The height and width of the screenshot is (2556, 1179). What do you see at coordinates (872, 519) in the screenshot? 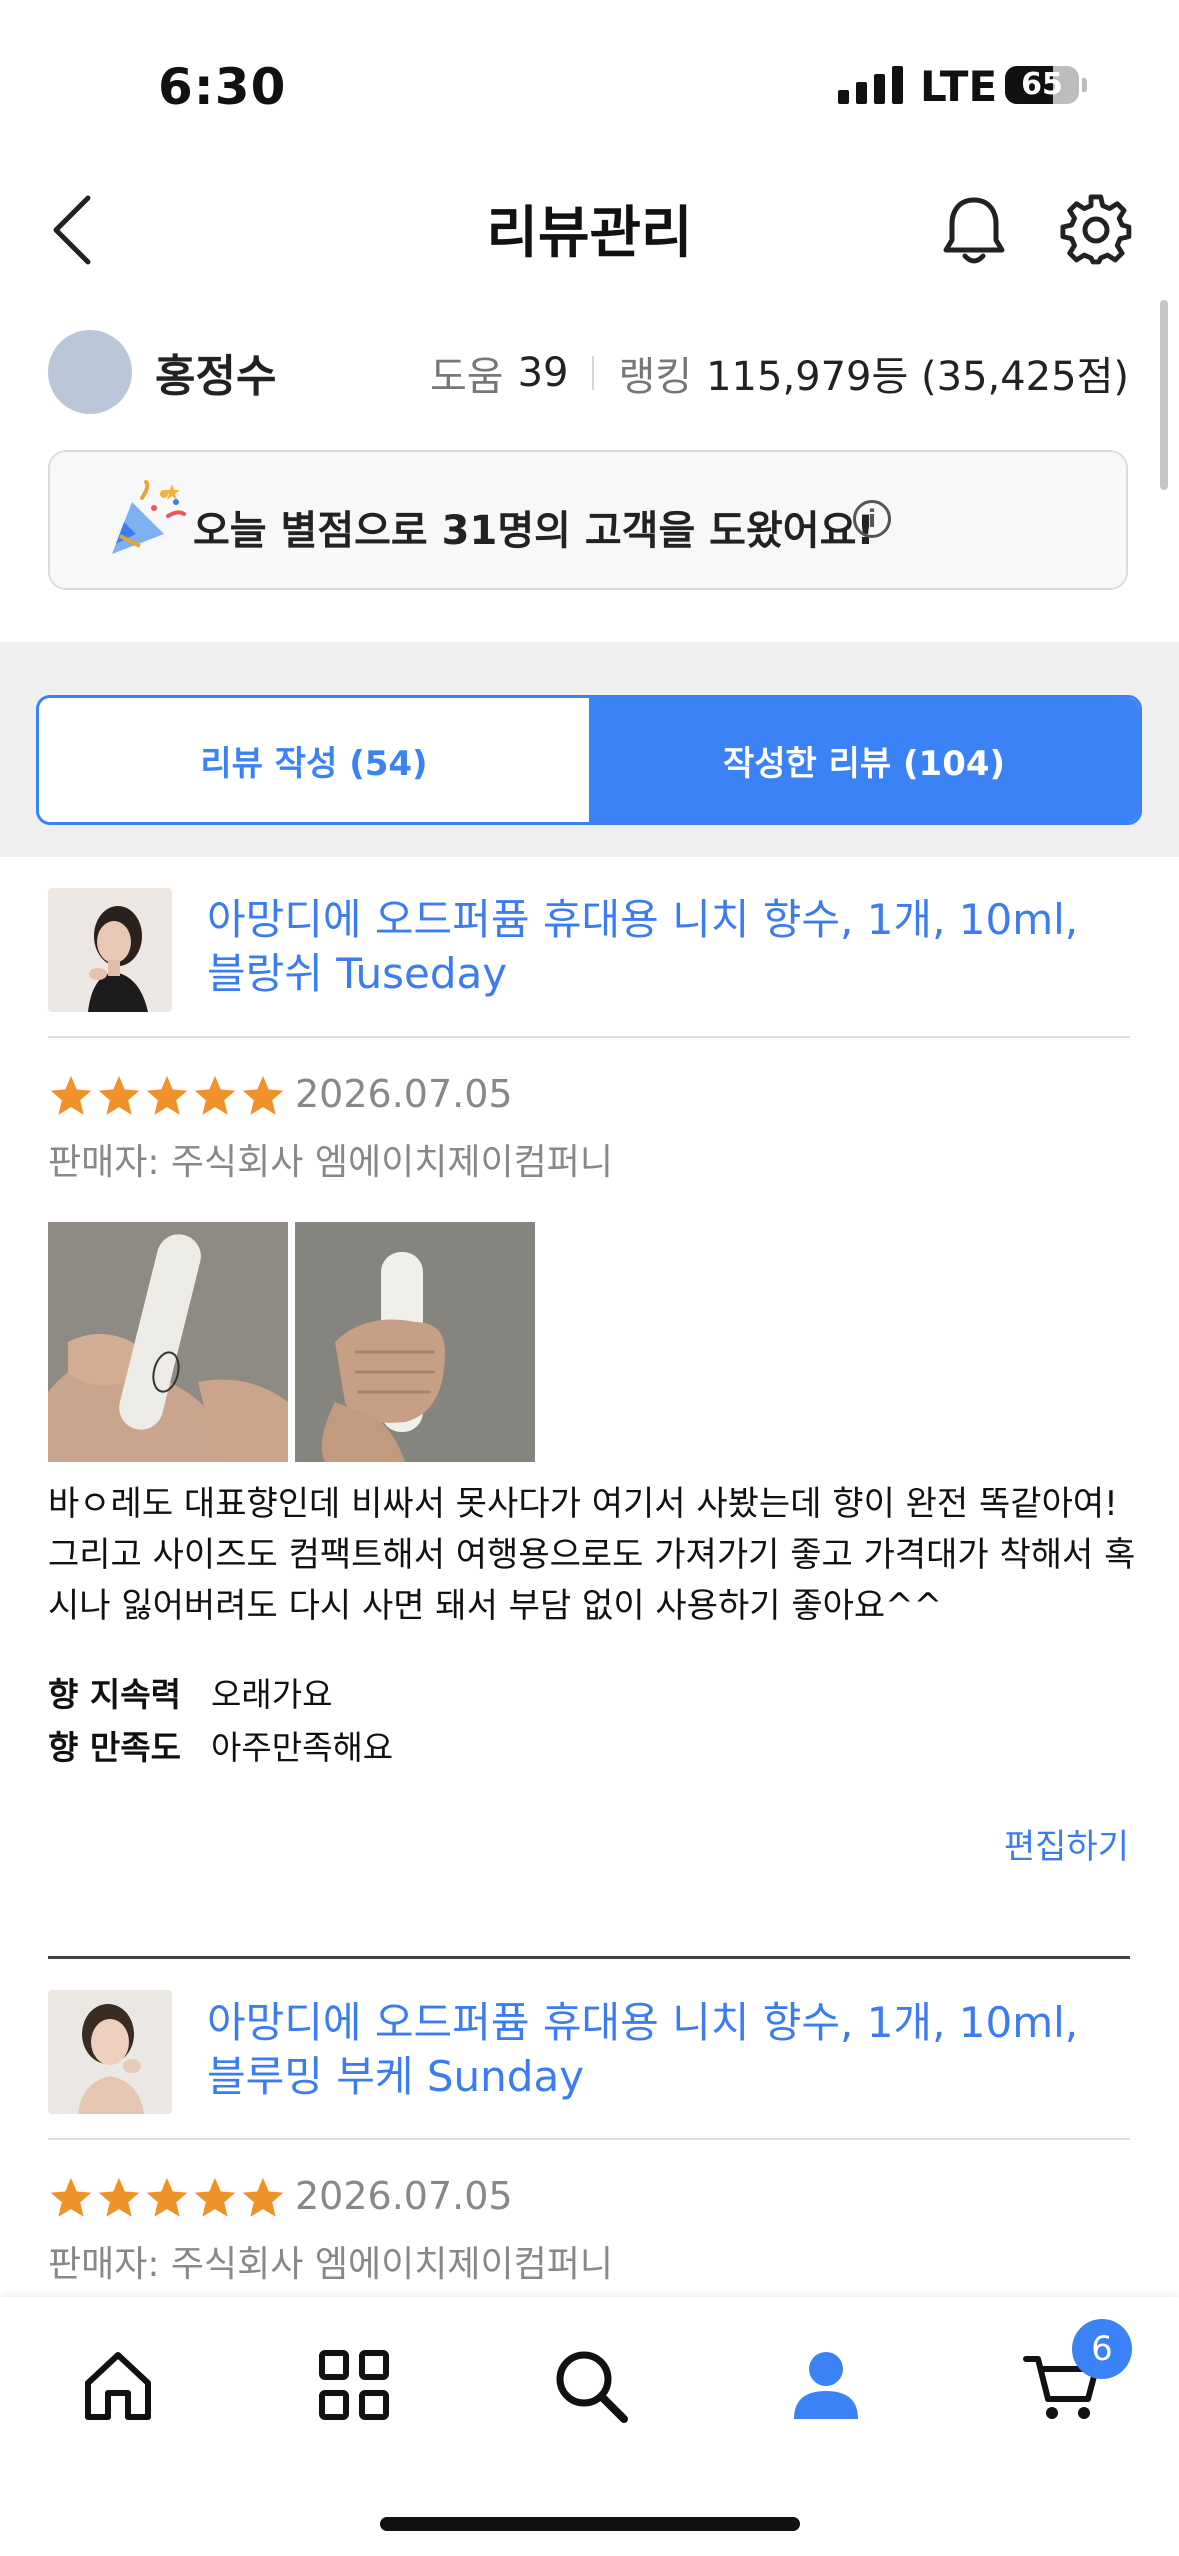
I see `info-icon: i` at bounding box center [872, 519].